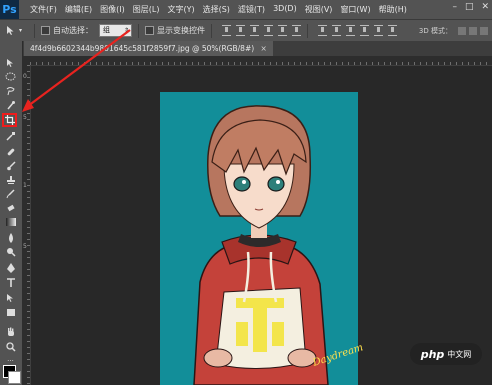  Describe the element at coordinates (26, 225) in the screenshot. I see `ruler-vertical: 0 5 1 5` at that location.